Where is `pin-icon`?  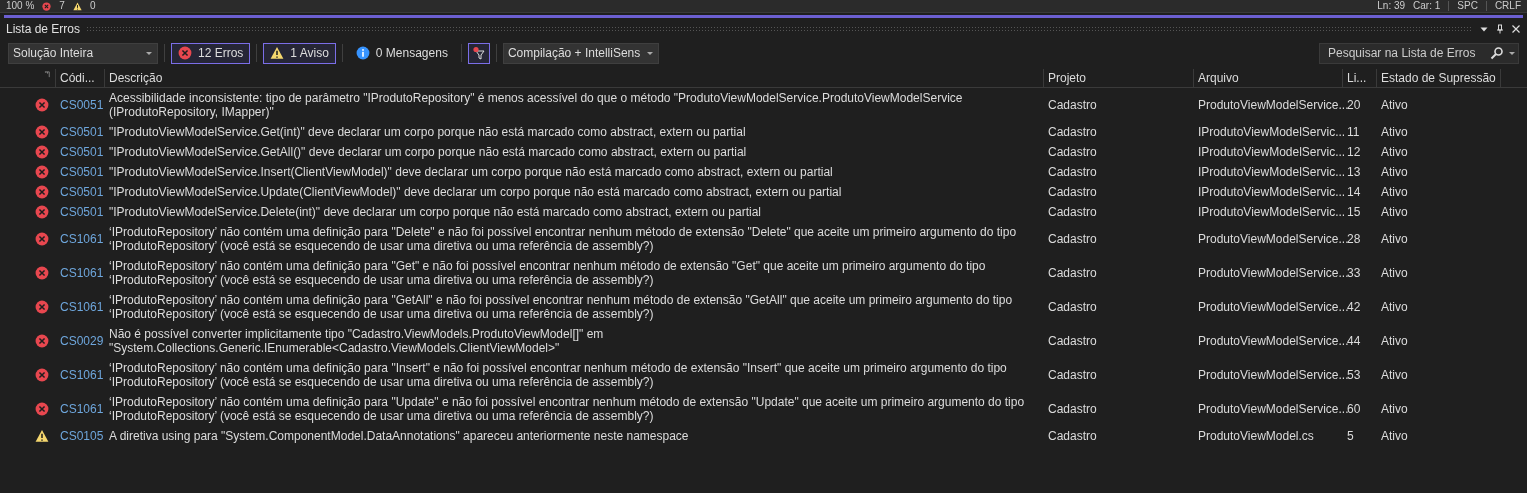
pin-icon is located at coordinates (1500, 28).